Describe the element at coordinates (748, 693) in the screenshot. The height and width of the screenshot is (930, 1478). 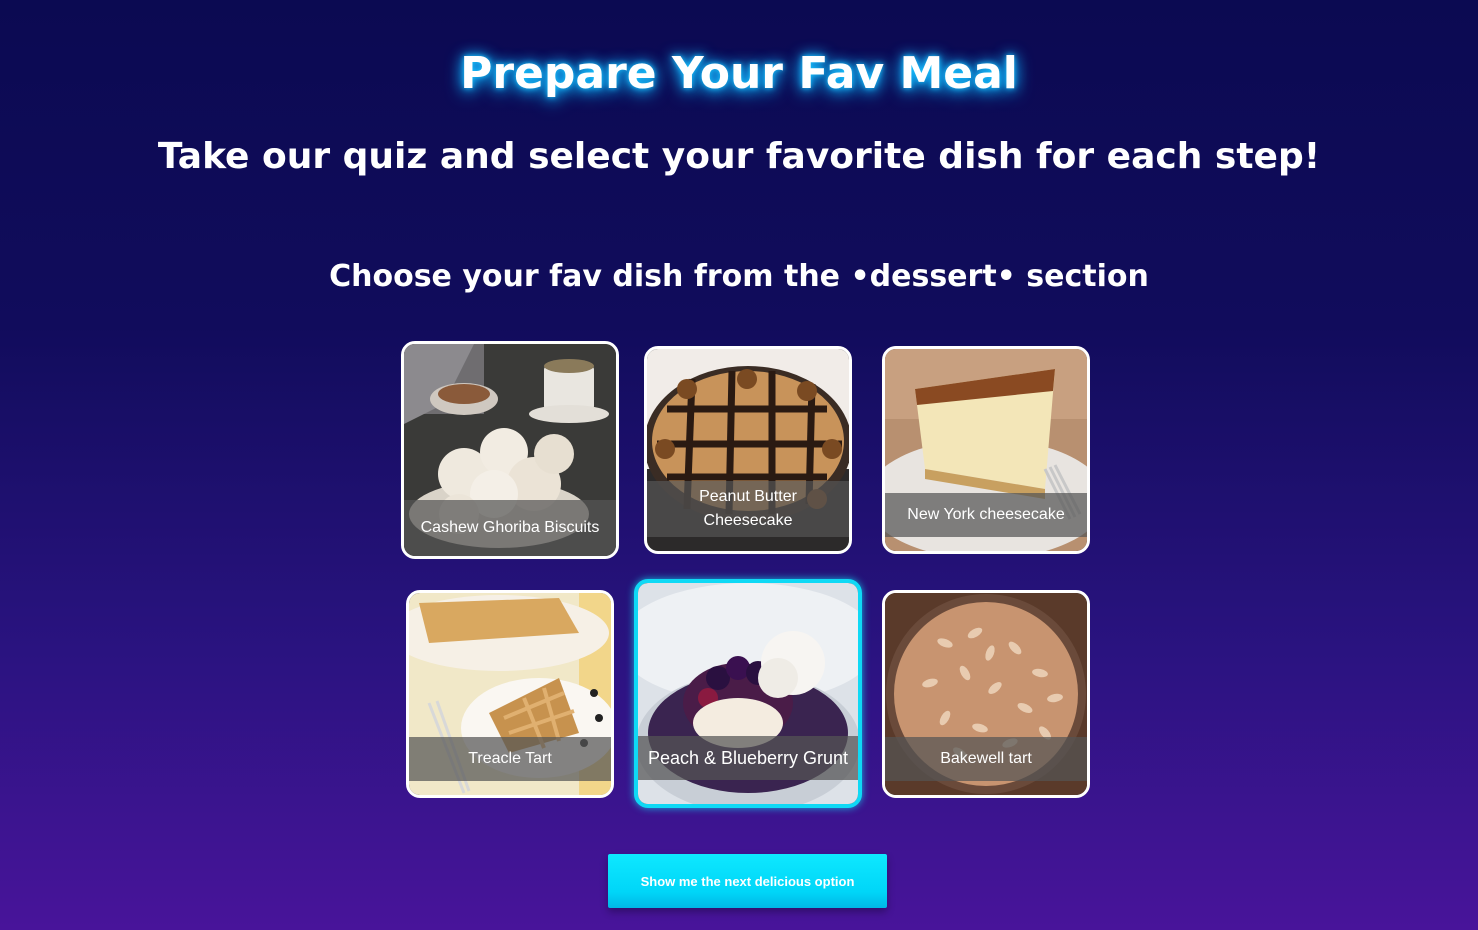
I see `dish-option-card-selected: Peach & Blueberry Grunt` at that location.